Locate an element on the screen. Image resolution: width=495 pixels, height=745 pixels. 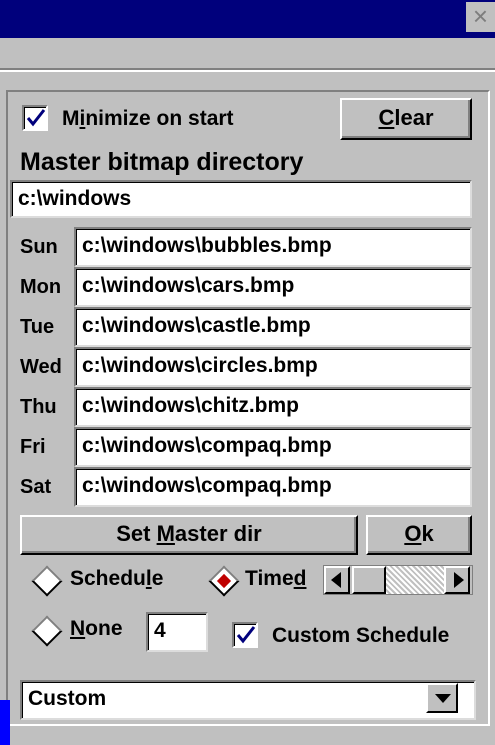
triangle-left-icon is located at coordinates (336, 580).